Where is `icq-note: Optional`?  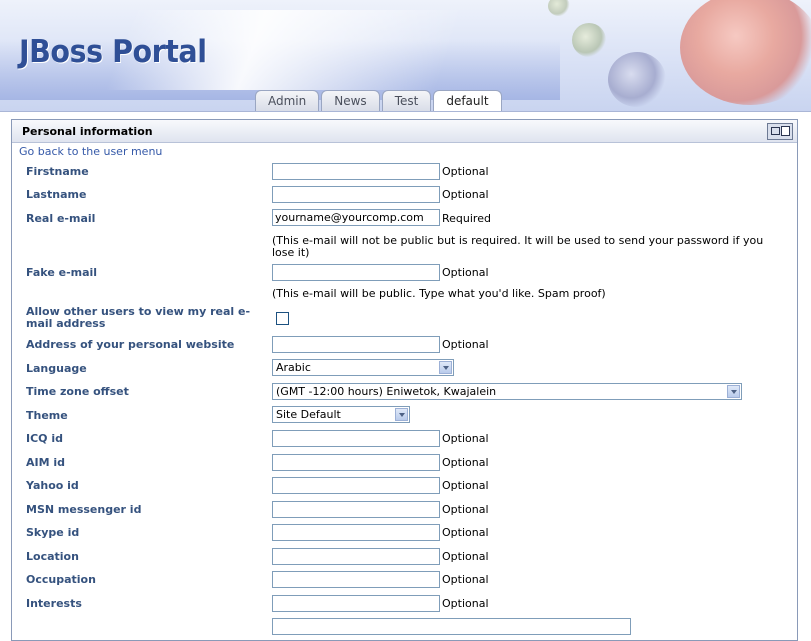
icq-note: Optional is located at coordinates (465, 438).